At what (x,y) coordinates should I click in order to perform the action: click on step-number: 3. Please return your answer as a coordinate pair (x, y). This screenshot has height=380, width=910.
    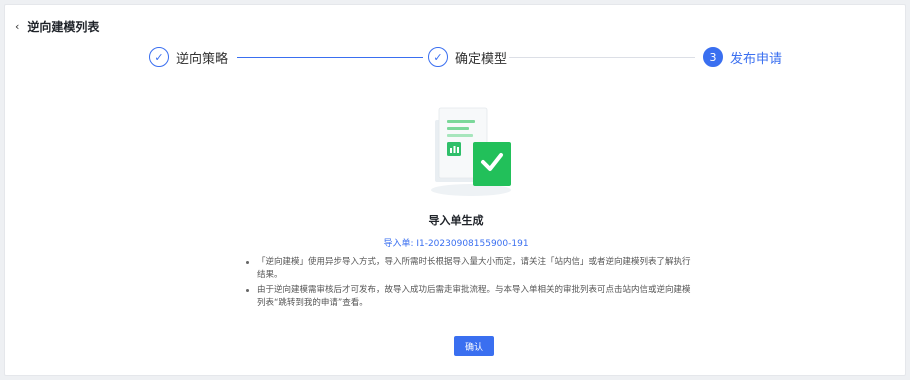
    Looking at the image, I should click on (713, 57).